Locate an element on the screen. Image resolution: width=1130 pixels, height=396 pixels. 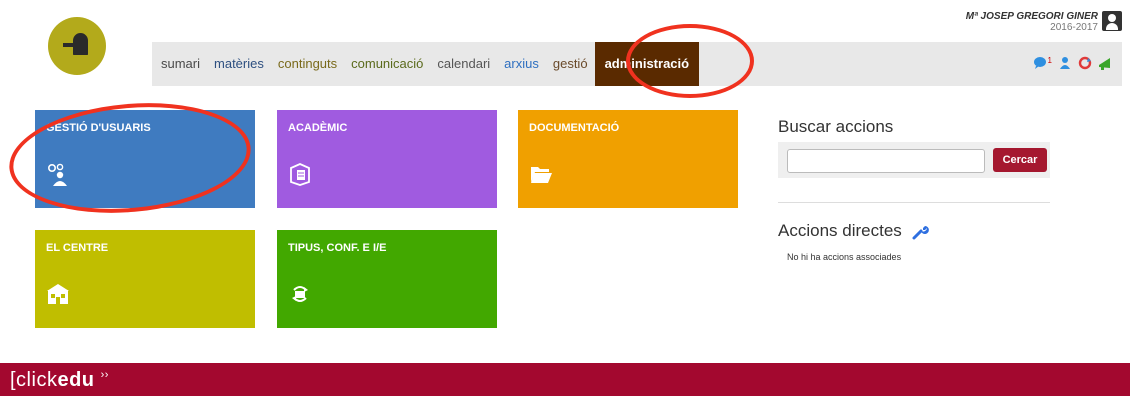
avatar-icon is located at coordinates (1112, 21).